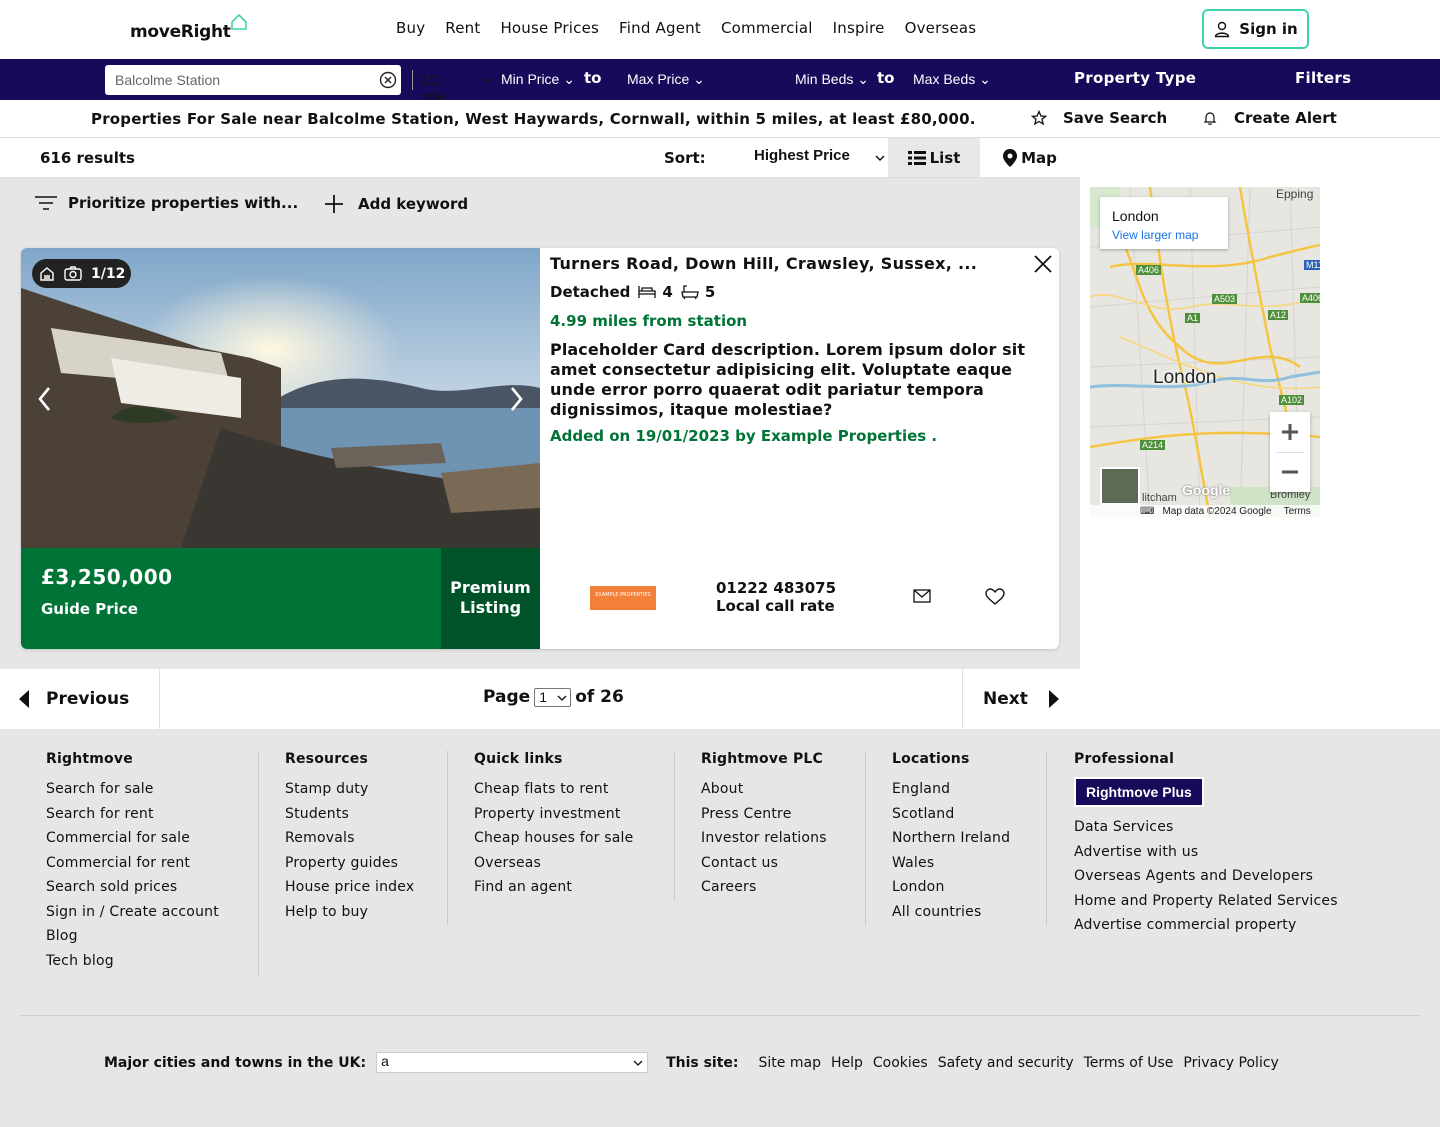  I want to click on footer-link: House price index, so click(349, 887).